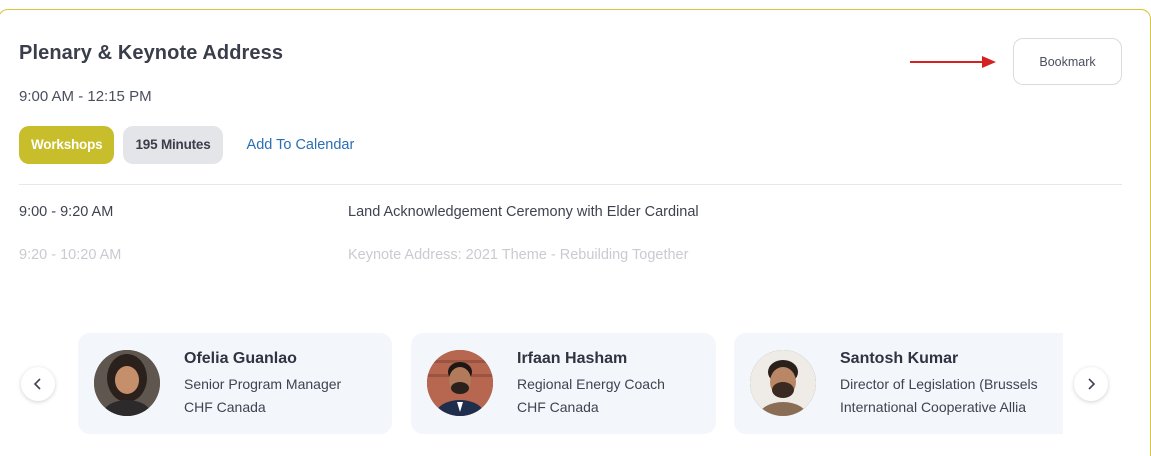 This screenshot has width=1151, height=456. I want to click on agenda-time: 9:20 - 10:20 AM, so click(70, 255).